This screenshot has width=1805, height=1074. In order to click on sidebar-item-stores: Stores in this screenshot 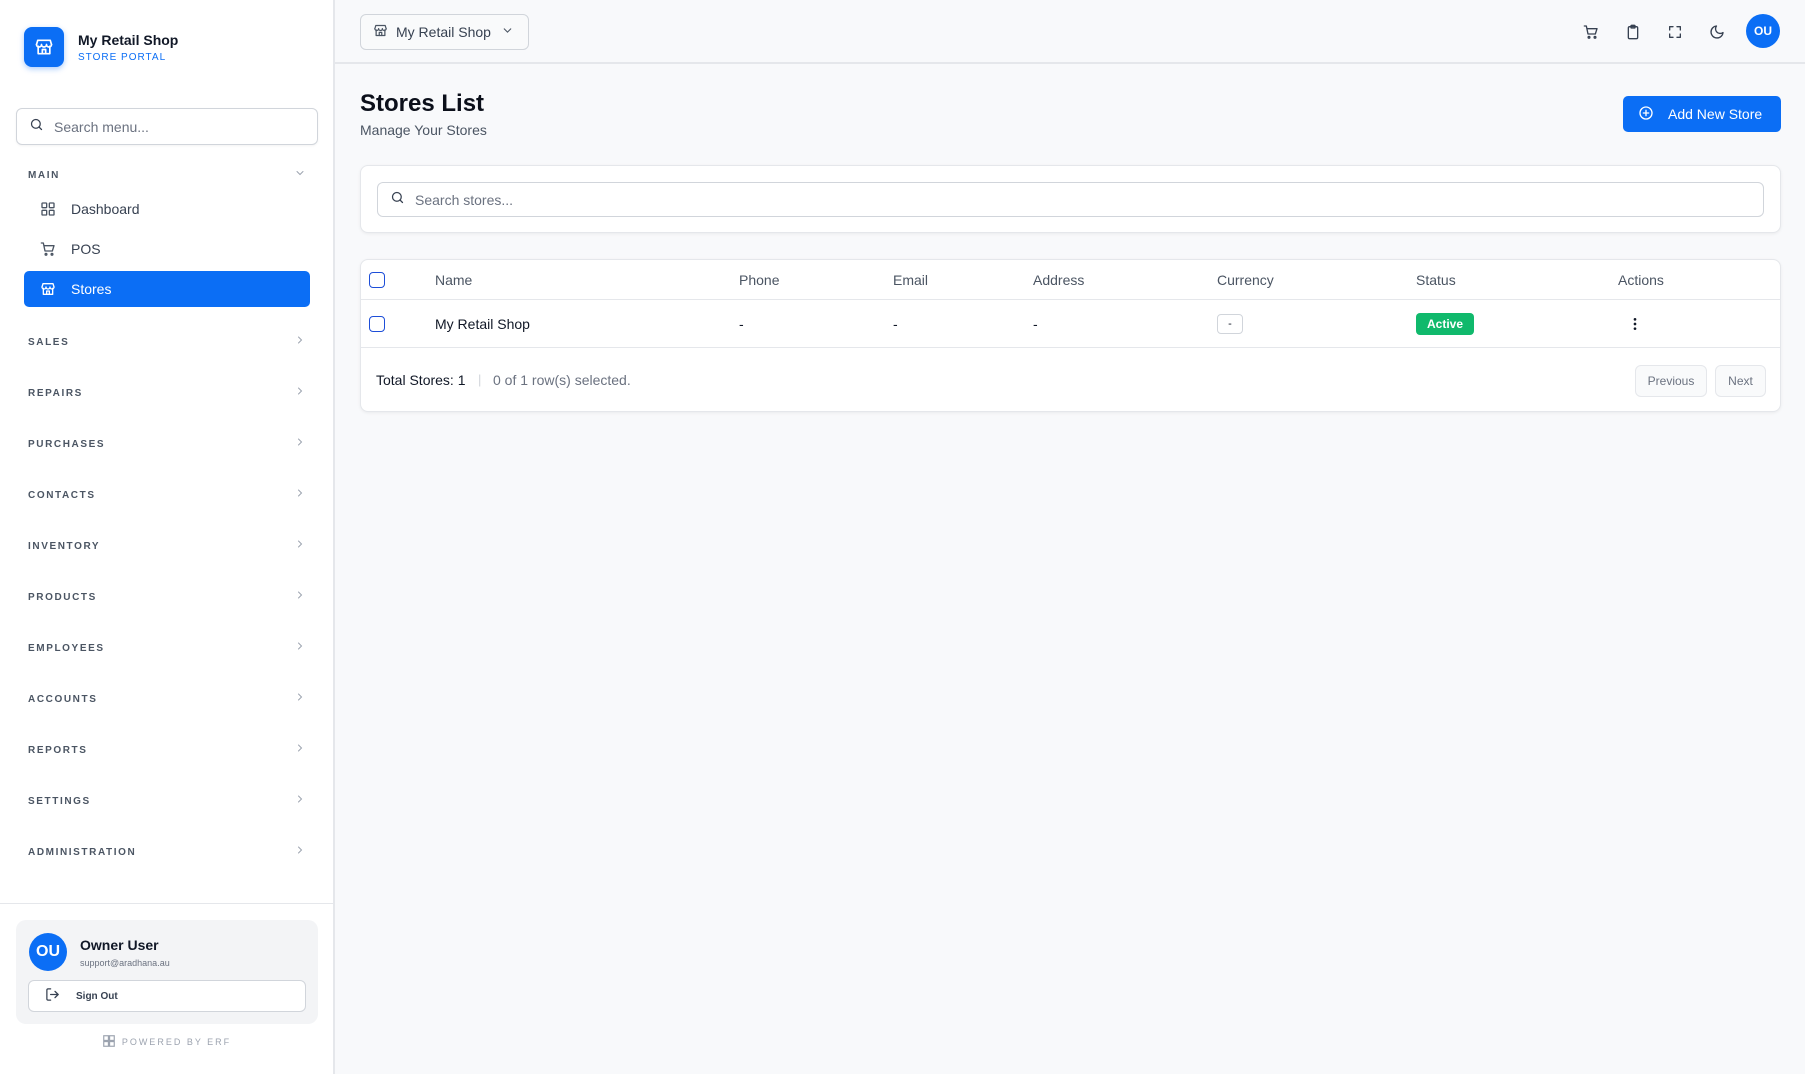, I will do `click(167, 289)`.